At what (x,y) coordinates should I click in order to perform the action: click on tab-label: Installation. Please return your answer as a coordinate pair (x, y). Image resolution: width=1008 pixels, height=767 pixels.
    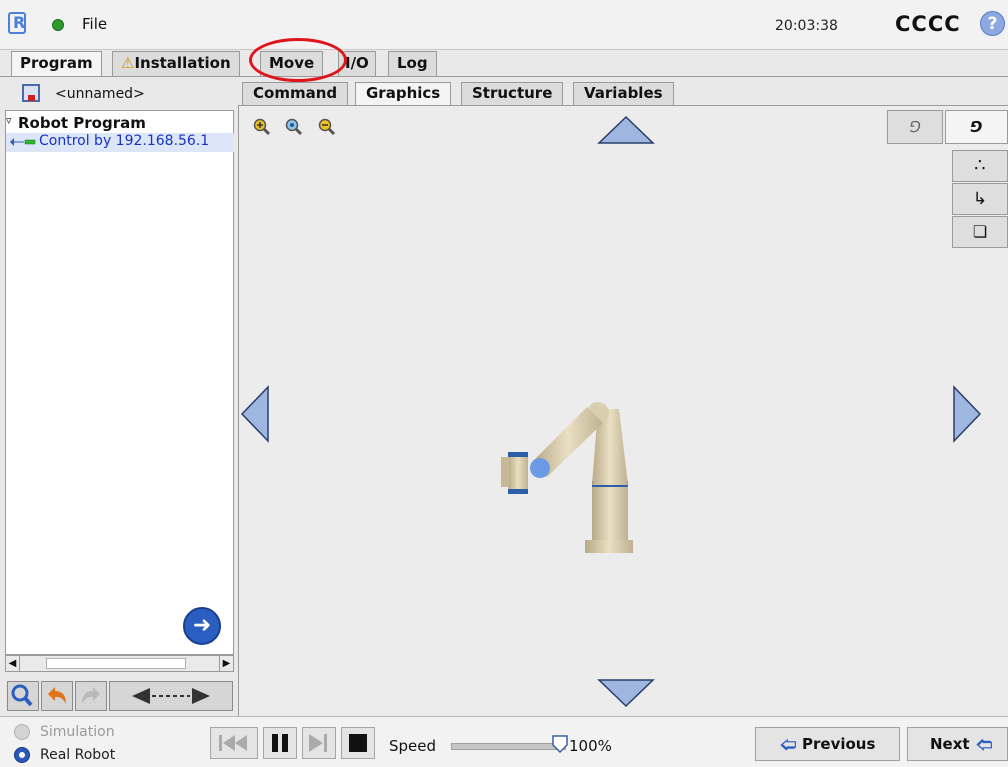
    Looking at the image, I should click on (182, 63).